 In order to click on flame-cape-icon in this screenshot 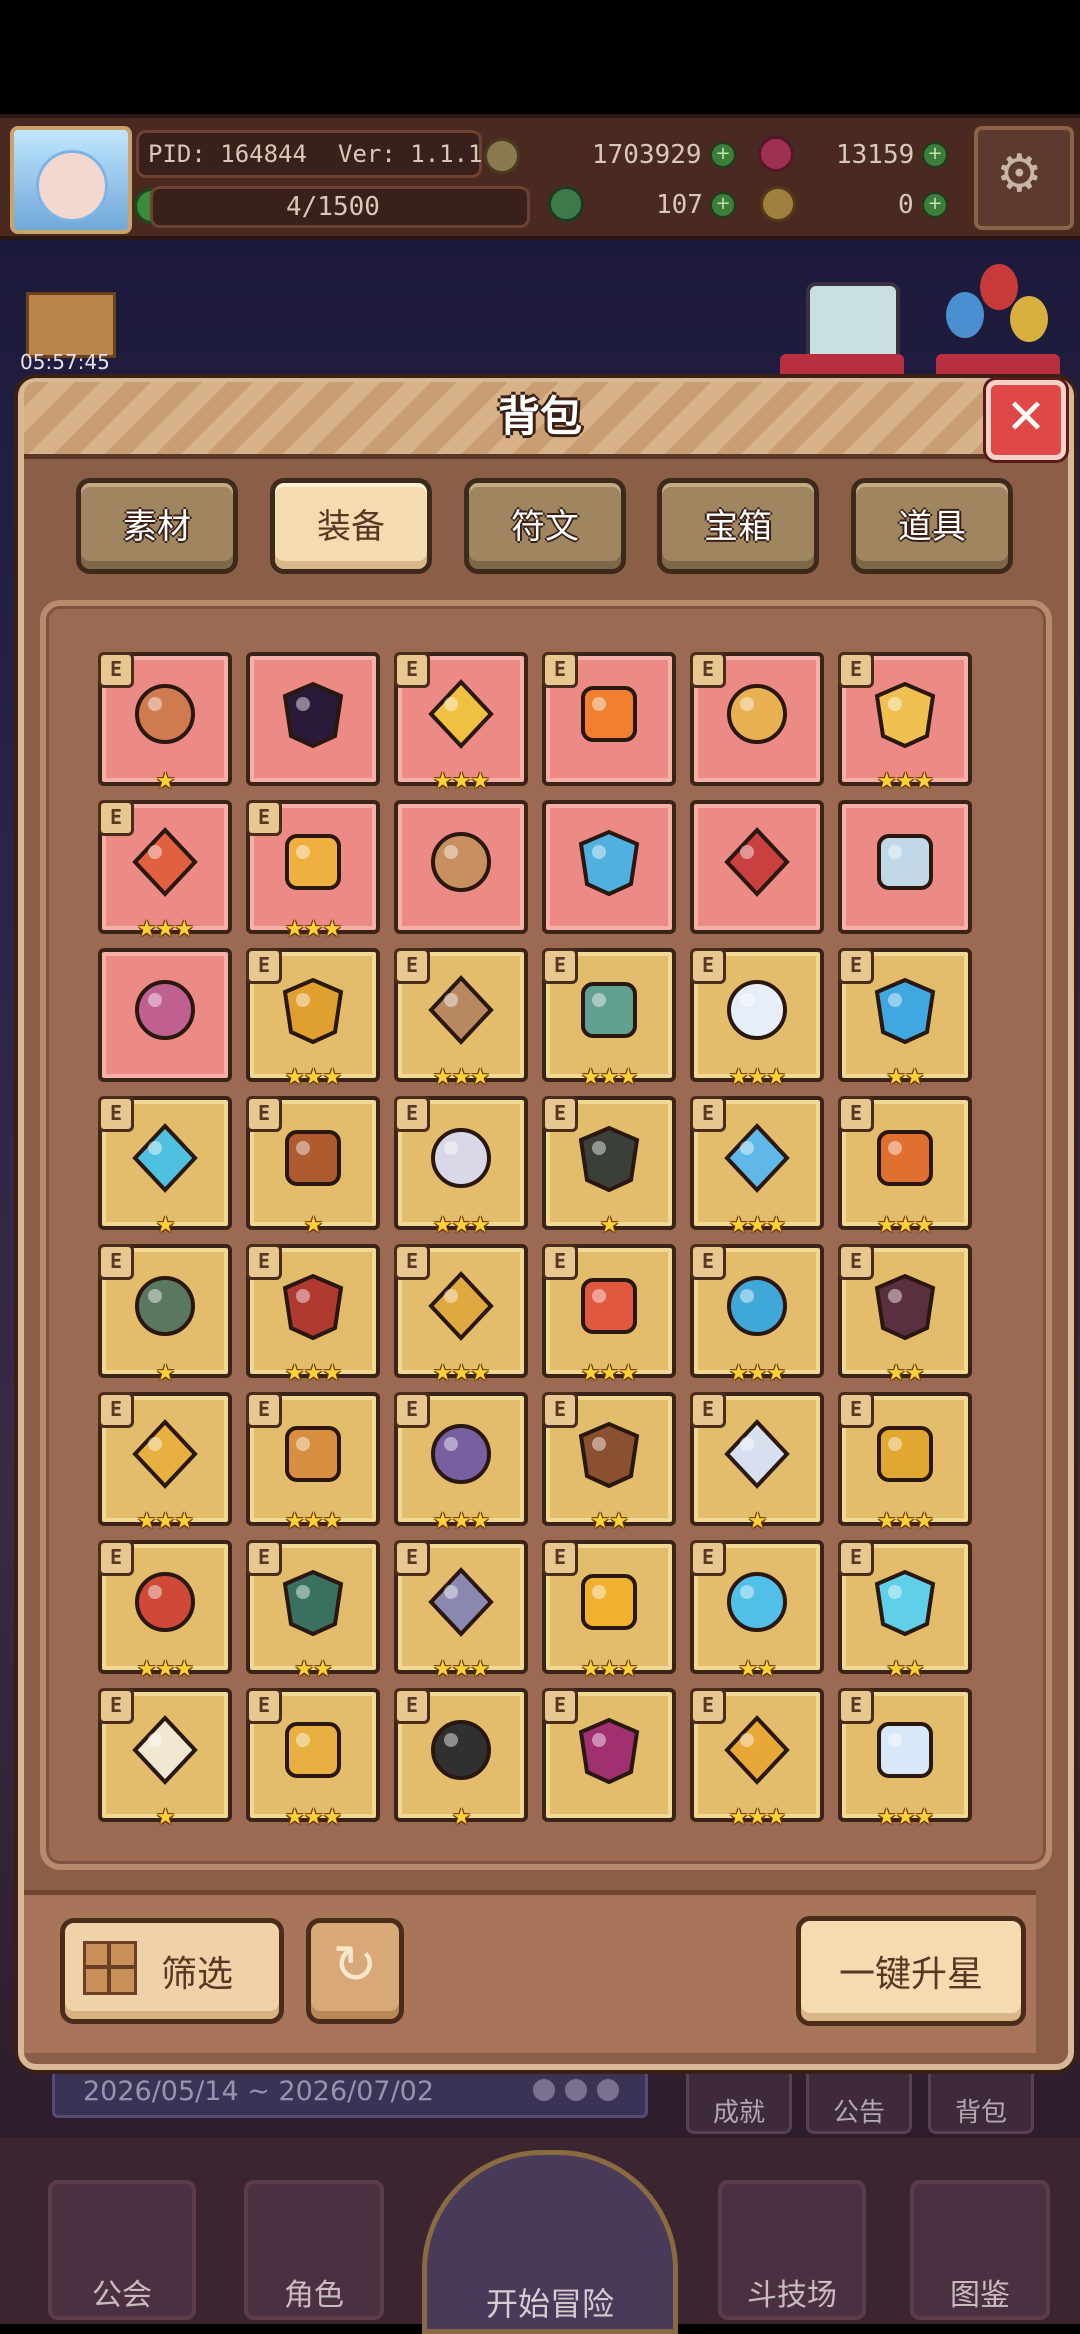, I will do `click(905, 1158)`.